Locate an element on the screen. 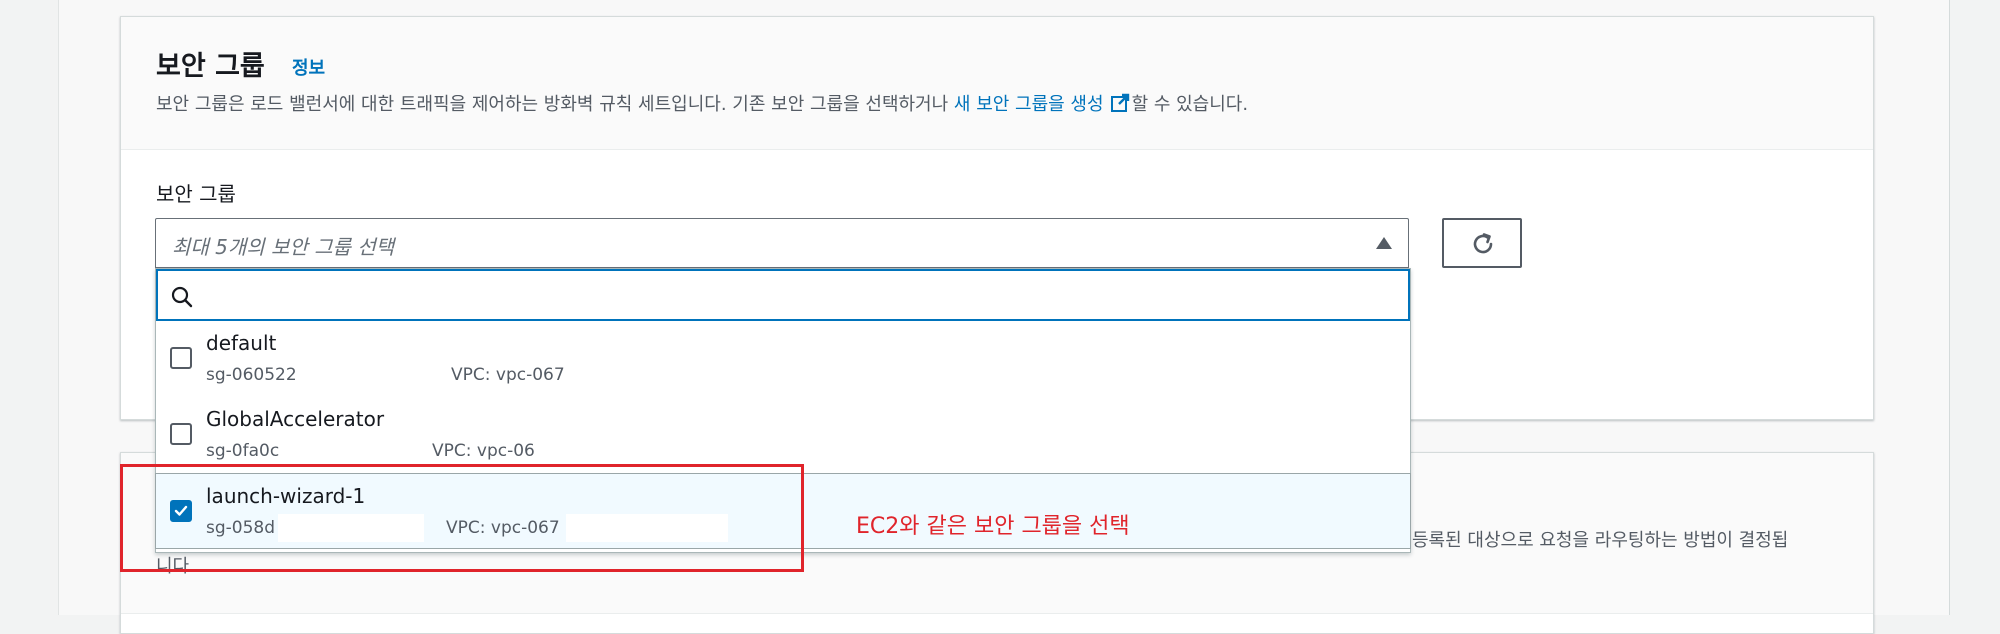 This screenshot has height=634, width=2000. option-sg-id: sg-0fa0c is located at coordinates (243, 451).